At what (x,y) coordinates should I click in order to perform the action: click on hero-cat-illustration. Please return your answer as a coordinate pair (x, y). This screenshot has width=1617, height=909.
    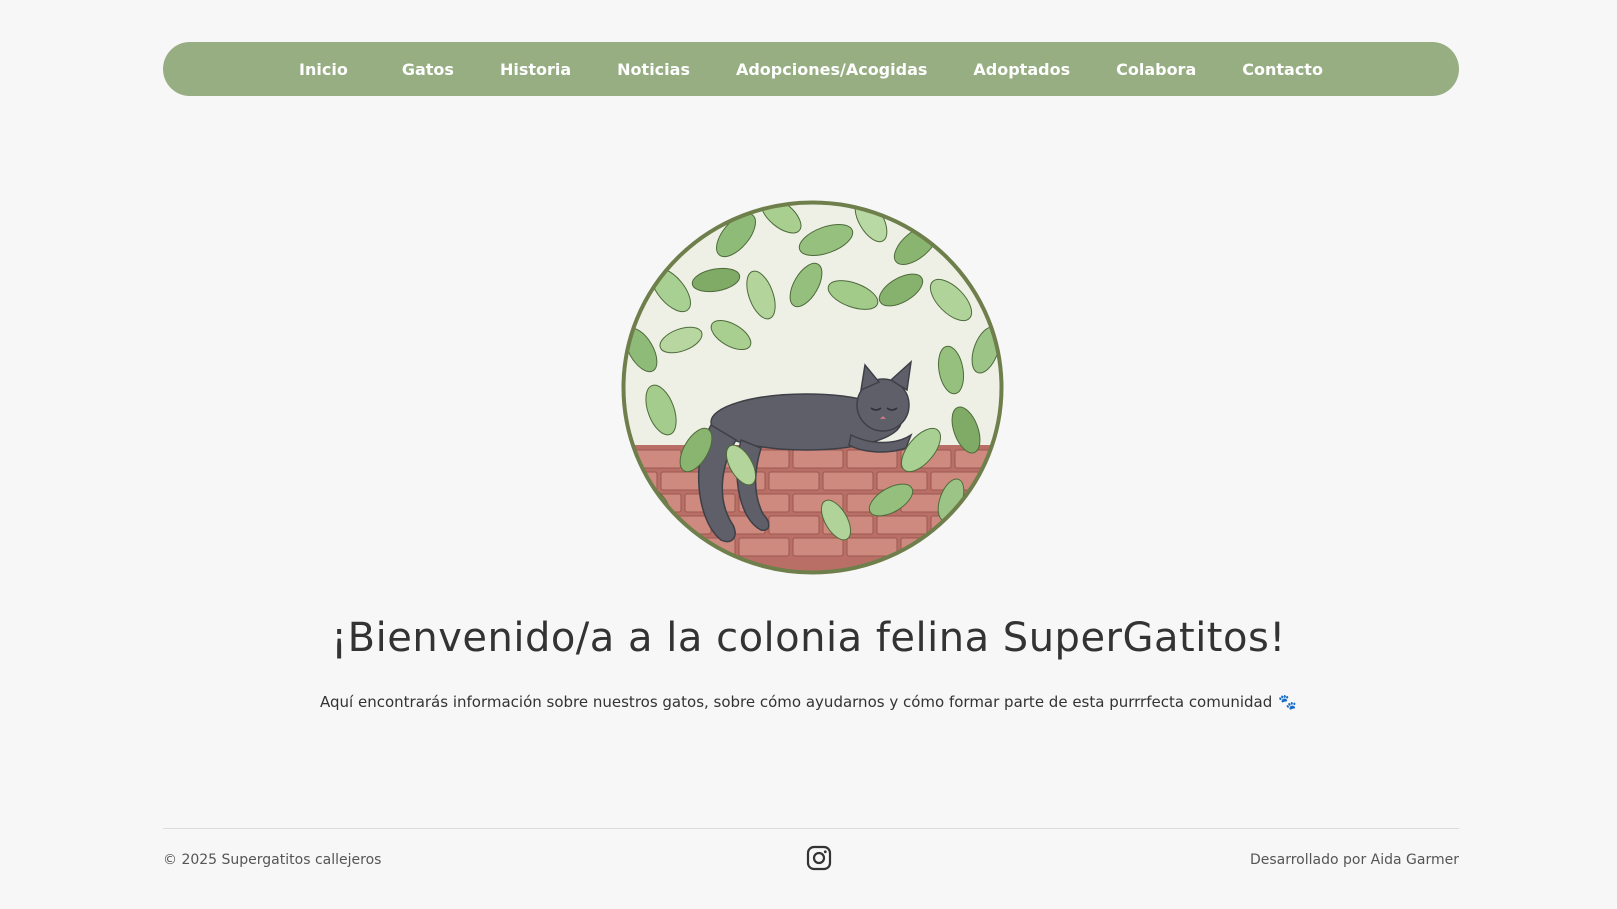
    Looking at the image, I should click on (812, 387).